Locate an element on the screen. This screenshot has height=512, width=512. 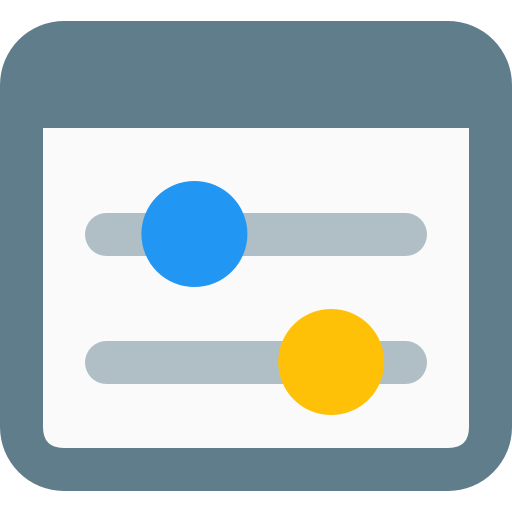
slider-knob-top is located at coordinates (194, 234).